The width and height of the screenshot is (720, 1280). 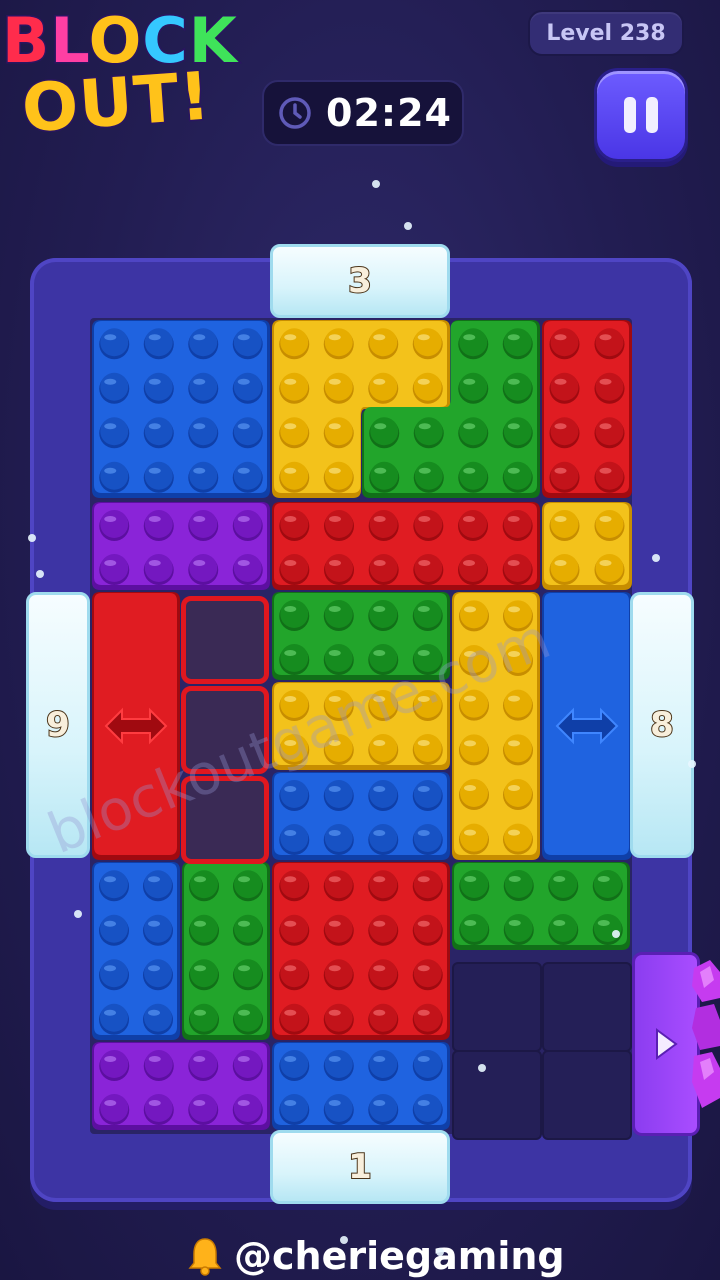 I want to click on block-yellow-row2, so click(x=587, y=546).